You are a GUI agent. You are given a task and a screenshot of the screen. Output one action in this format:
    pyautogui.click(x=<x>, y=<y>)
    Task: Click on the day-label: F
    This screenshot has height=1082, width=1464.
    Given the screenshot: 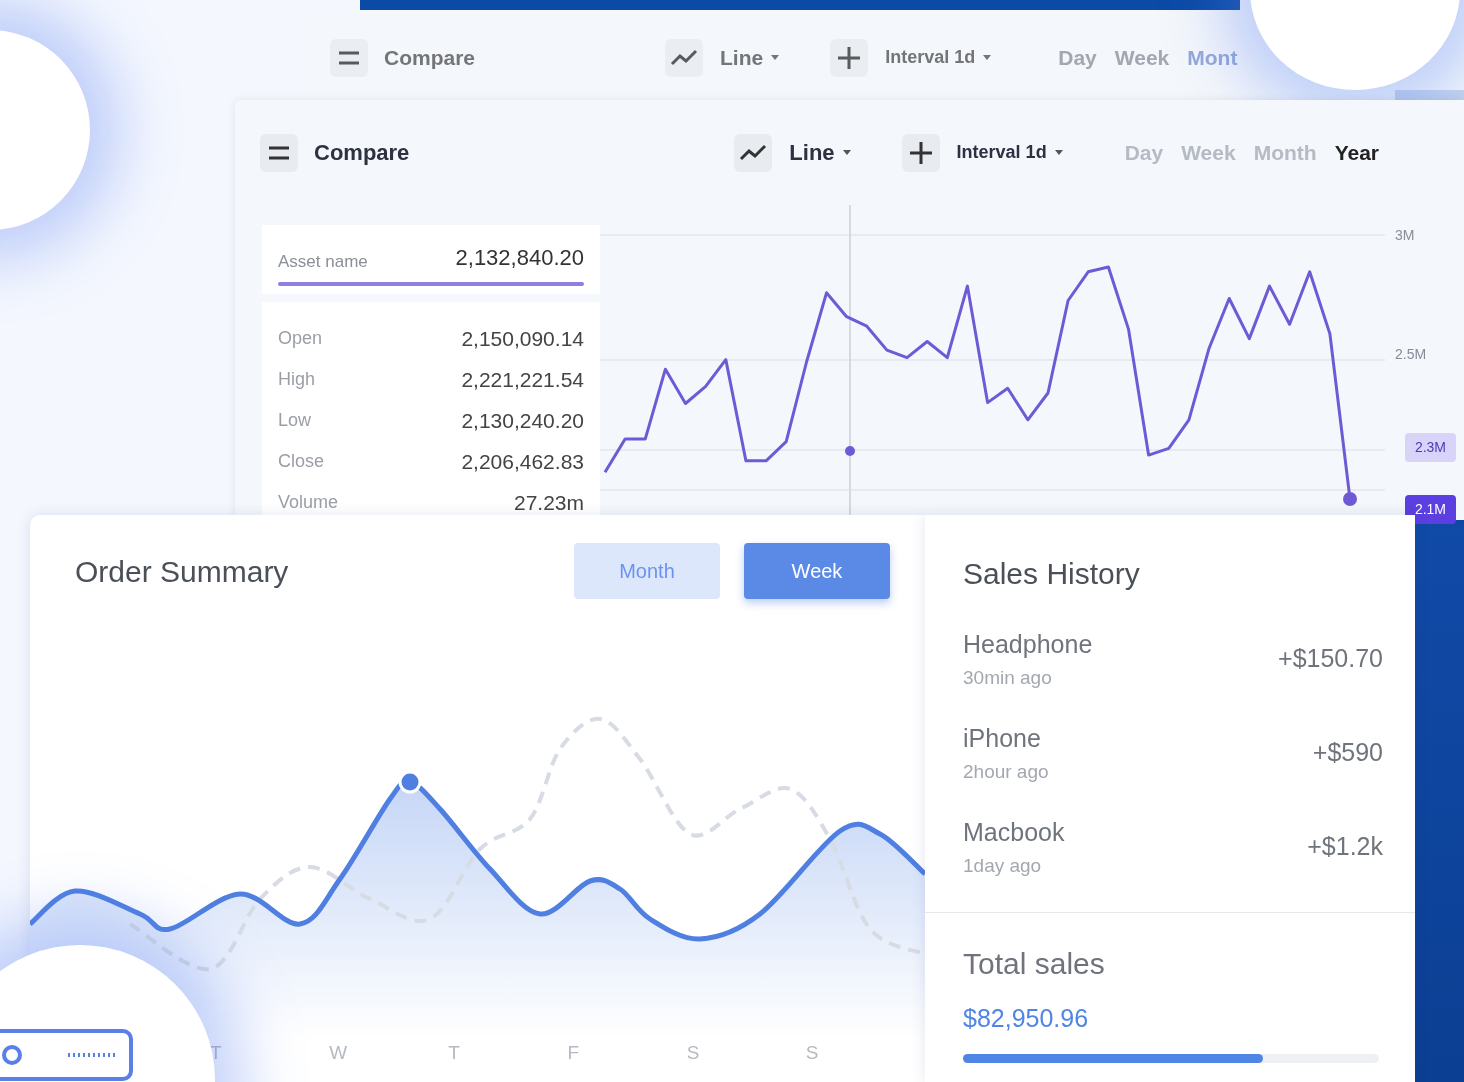 What is the action you would take?
    pyautogui.click(x=574, y=1053)
    